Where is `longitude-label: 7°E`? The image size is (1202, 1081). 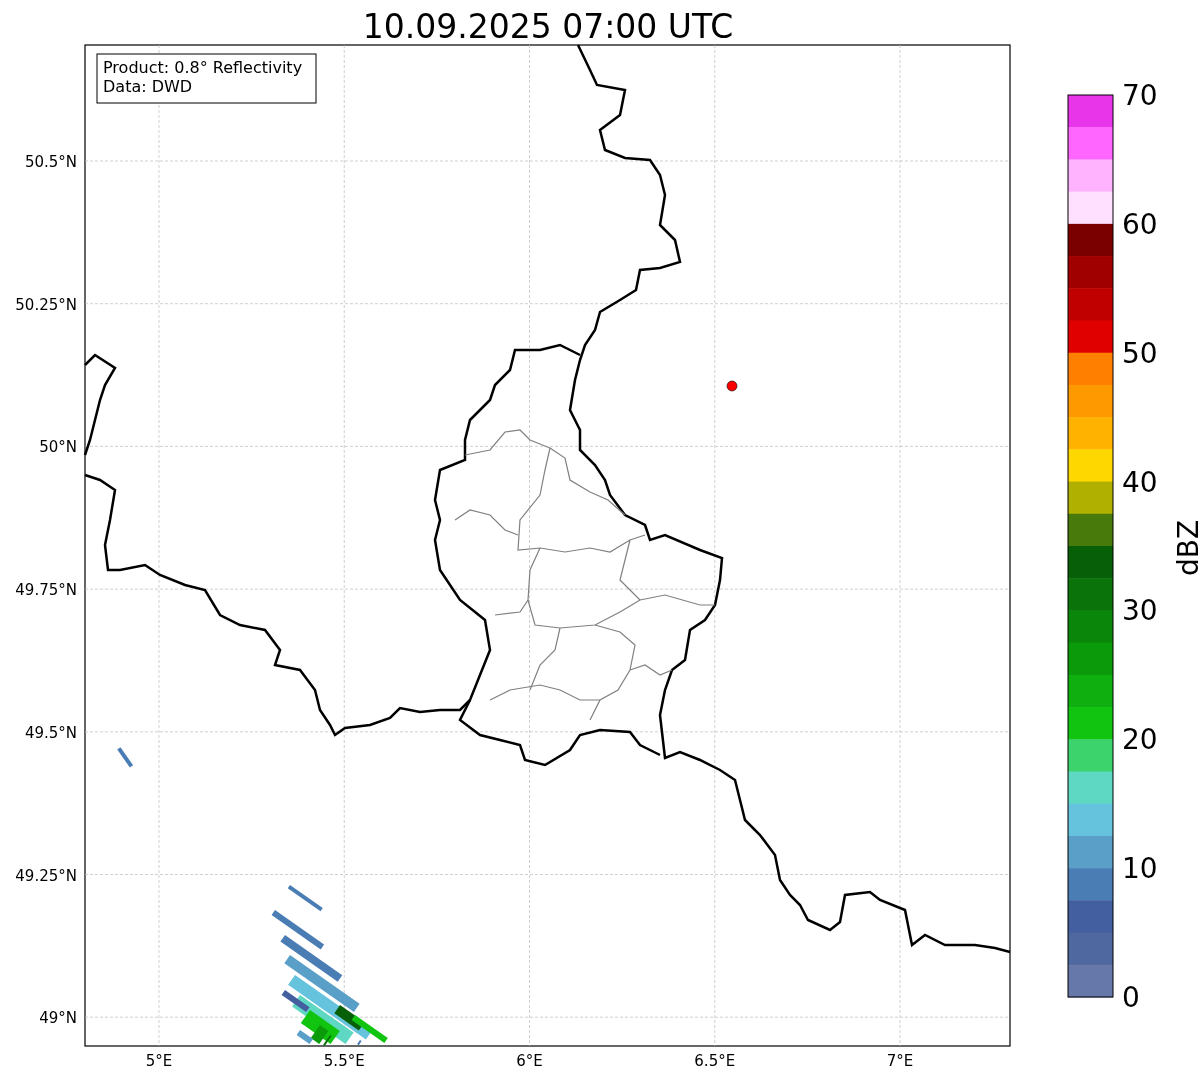 longitude-label: 7°E is located at coordinates (900, 1061).